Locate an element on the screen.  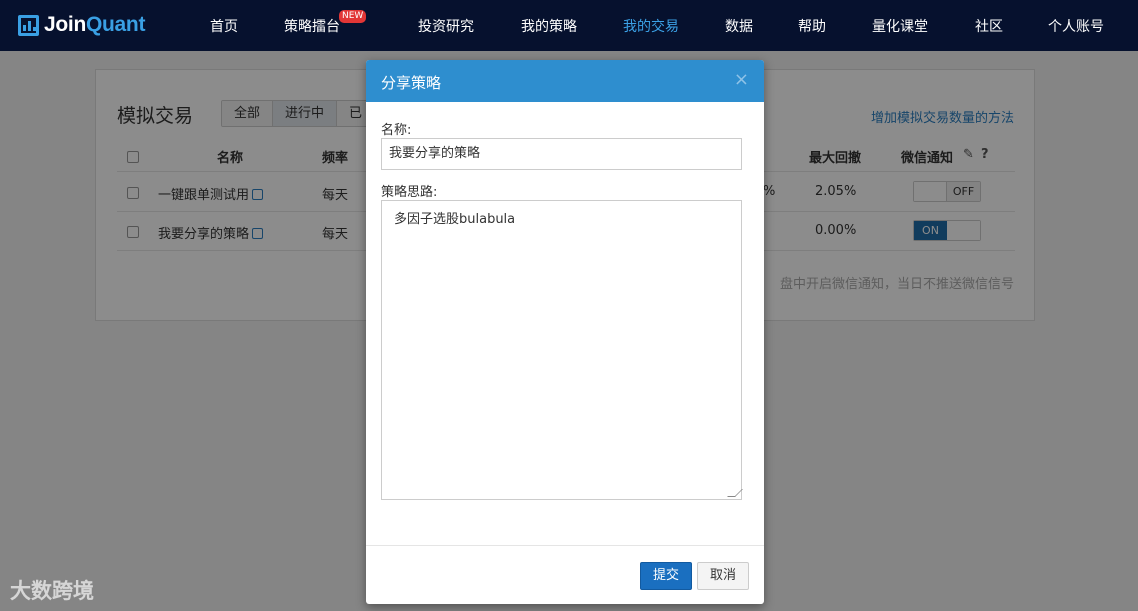
nav-item-data: 数据 is located at coordinates (739, 26).